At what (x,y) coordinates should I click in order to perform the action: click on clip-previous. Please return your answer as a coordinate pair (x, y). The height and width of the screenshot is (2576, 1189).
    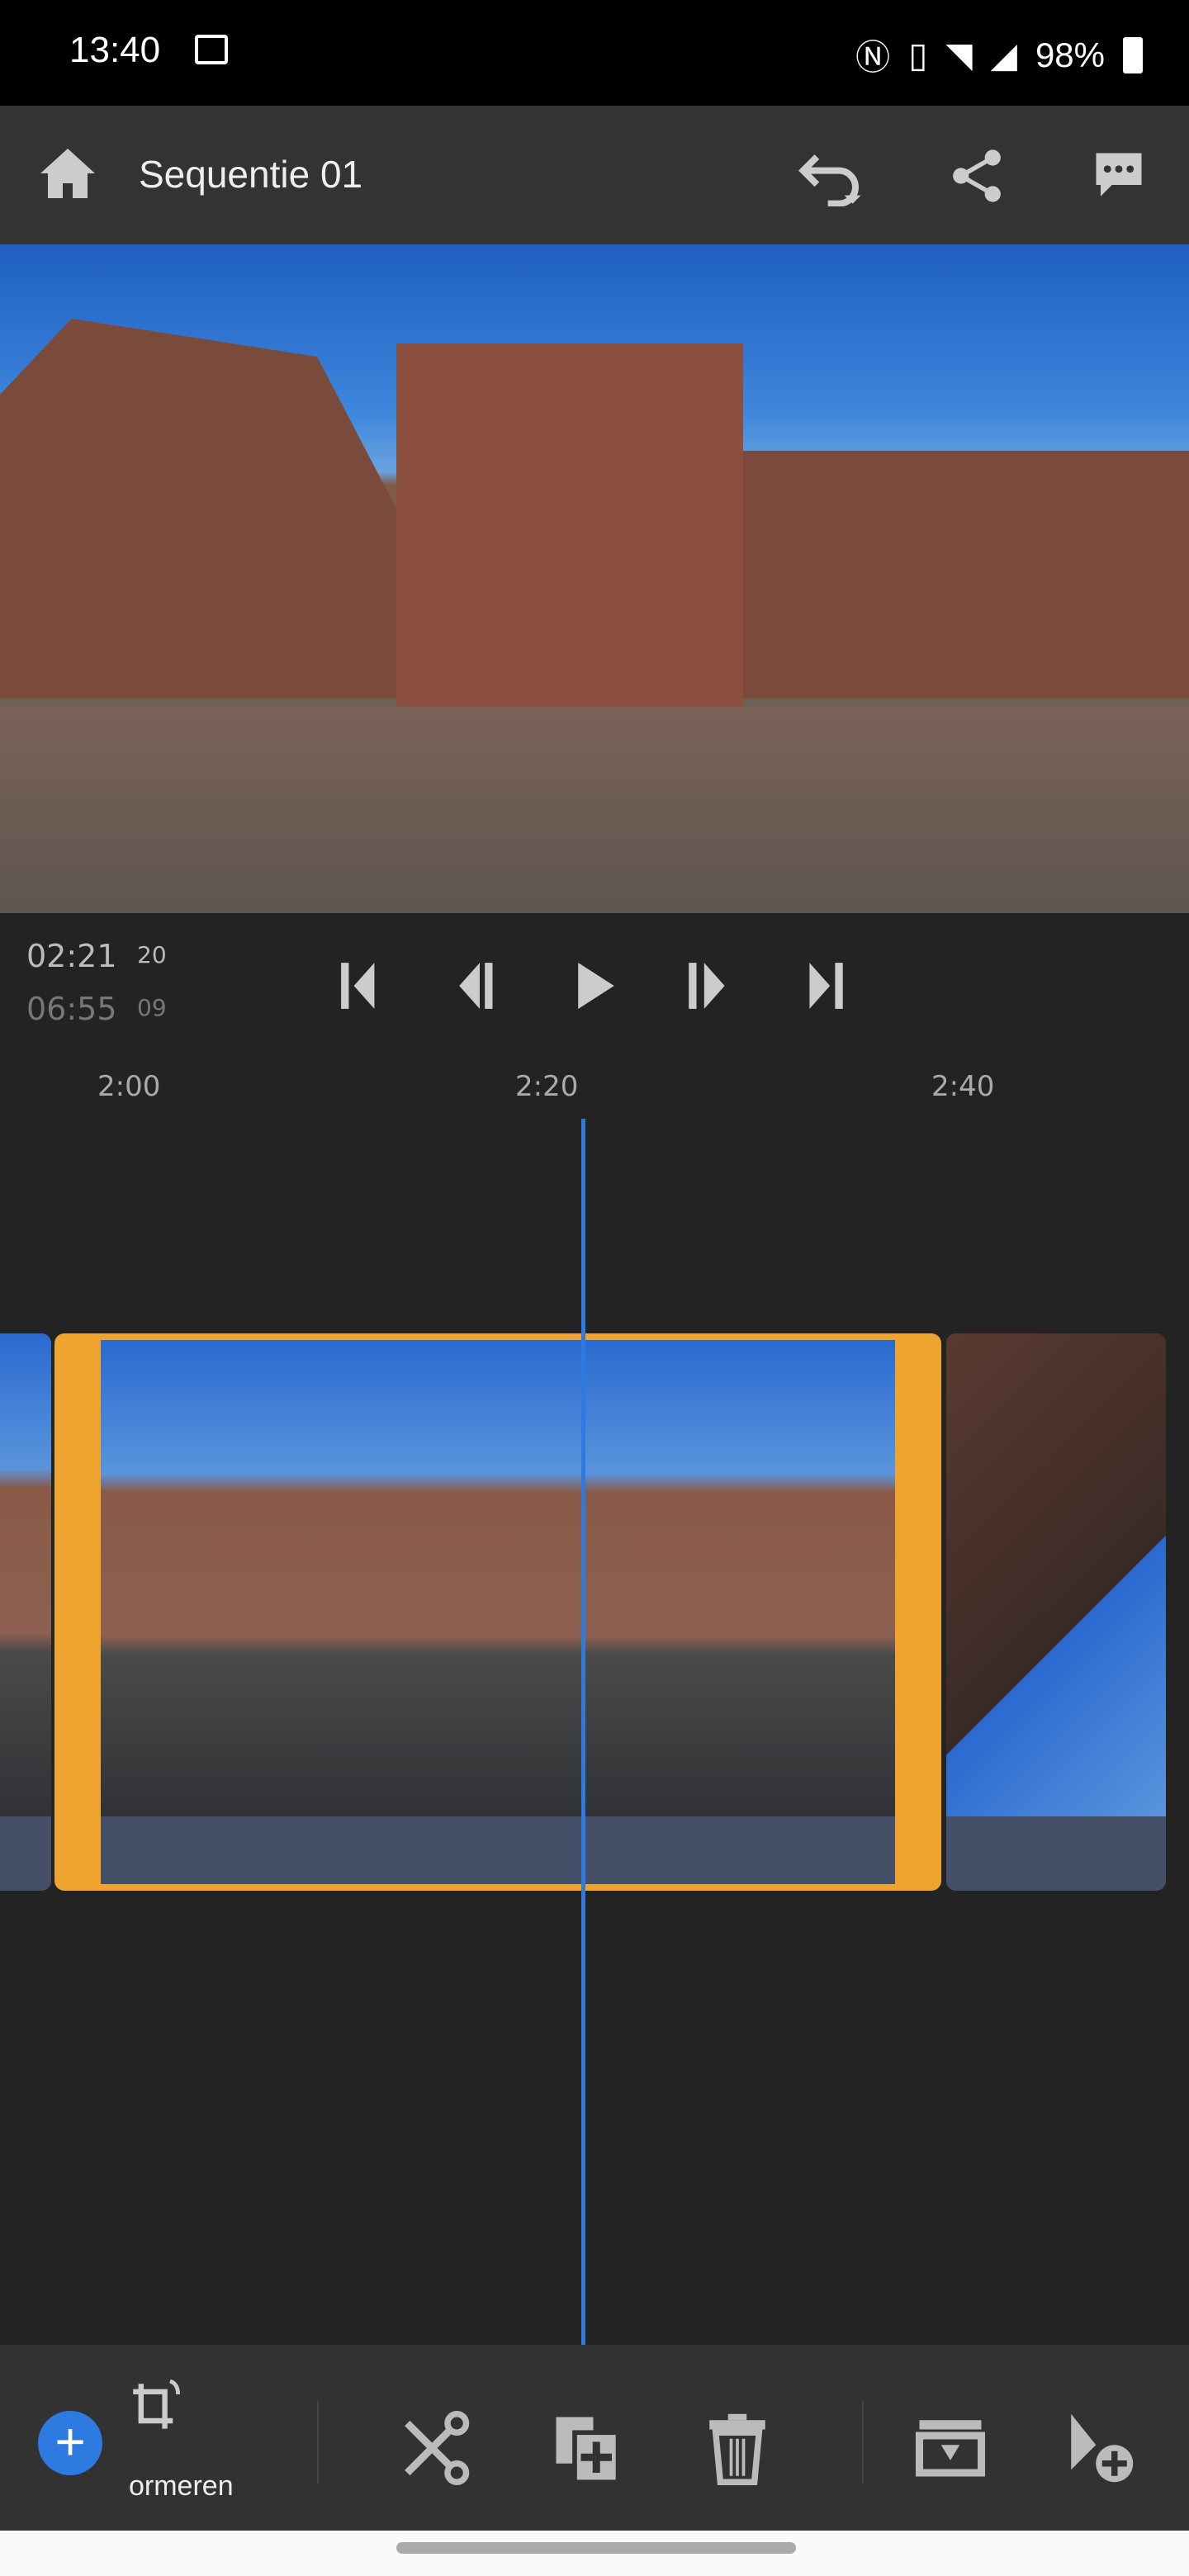
    Looking at the image, I should click on (25, 1612).